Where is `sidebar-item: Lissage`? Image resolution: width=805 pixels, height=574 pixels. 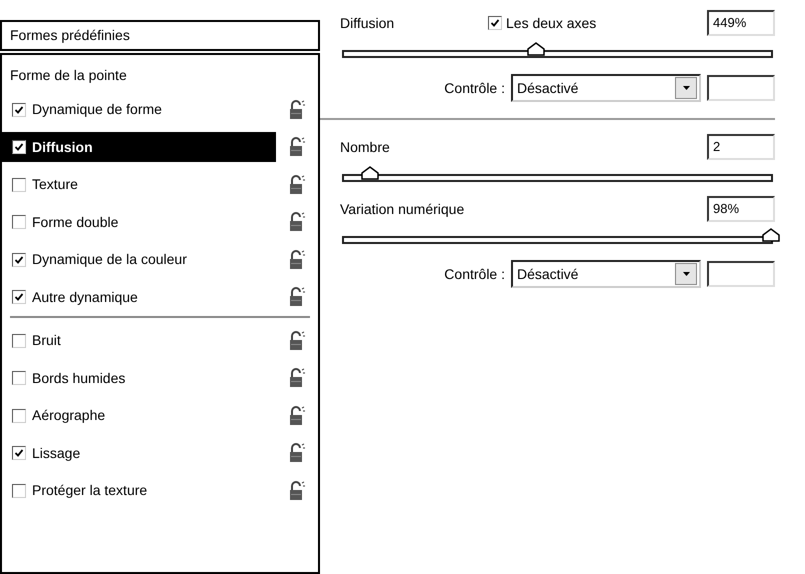
sidebar-item: Lissage is located at coordinates (139, 453).